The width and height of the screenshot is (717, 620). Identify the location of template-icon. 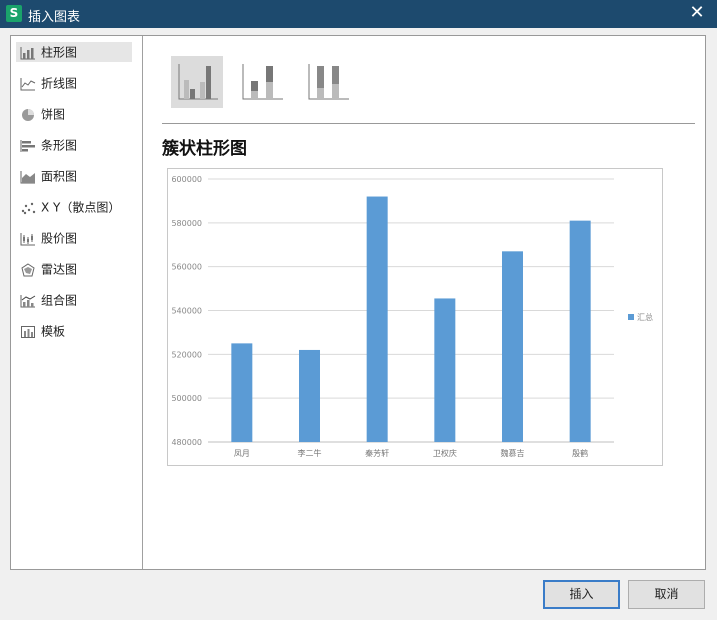
(28, 331).